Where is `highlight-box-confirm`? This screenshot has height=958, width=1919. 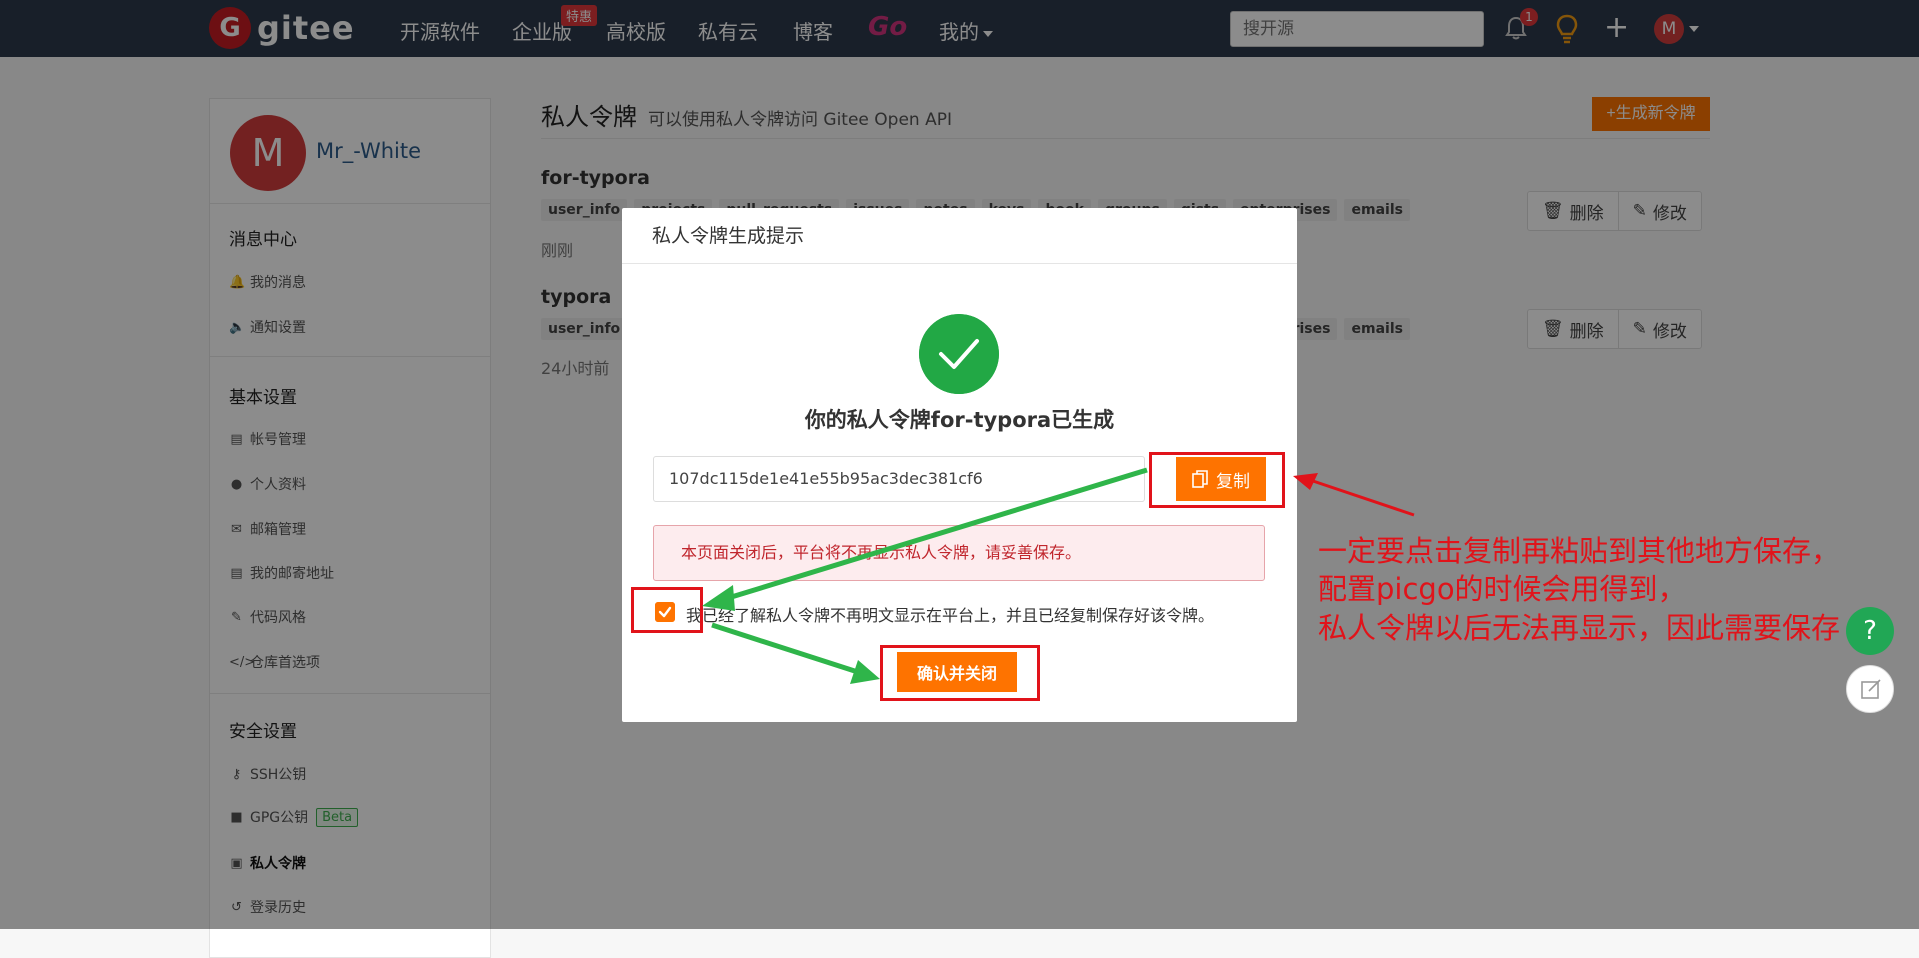 highlight-box-confirm is located at coordinates (960, 673).